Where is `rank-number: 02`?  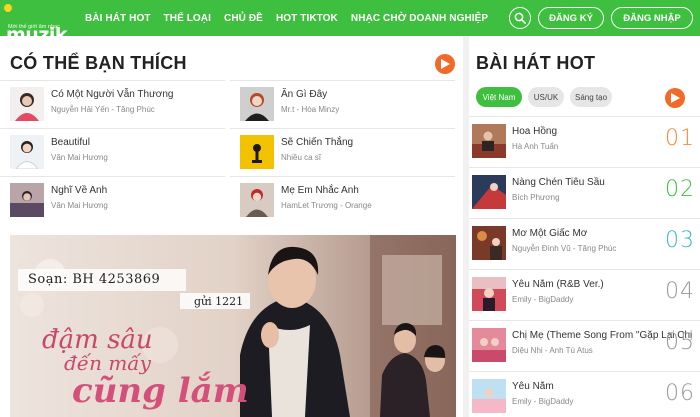
rank-number: 02 is located at coordinates (680, 189).